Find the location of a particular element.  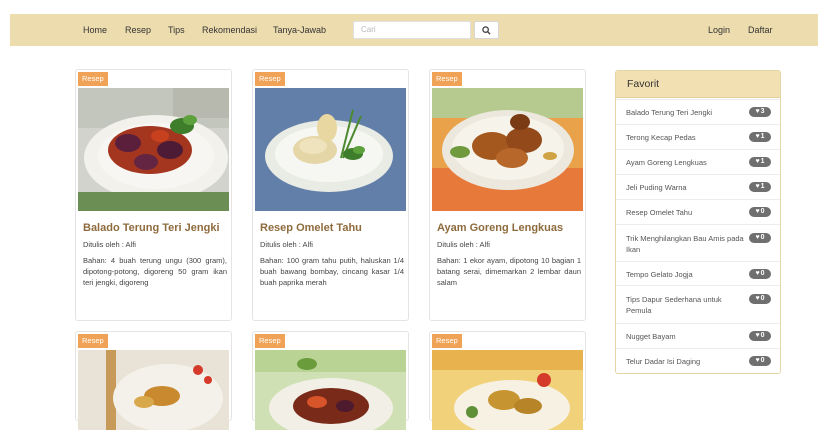

favorit-item-label: Trik Menghilangkan Bau Amis pada Ikan is located at coordinates (685, 244).